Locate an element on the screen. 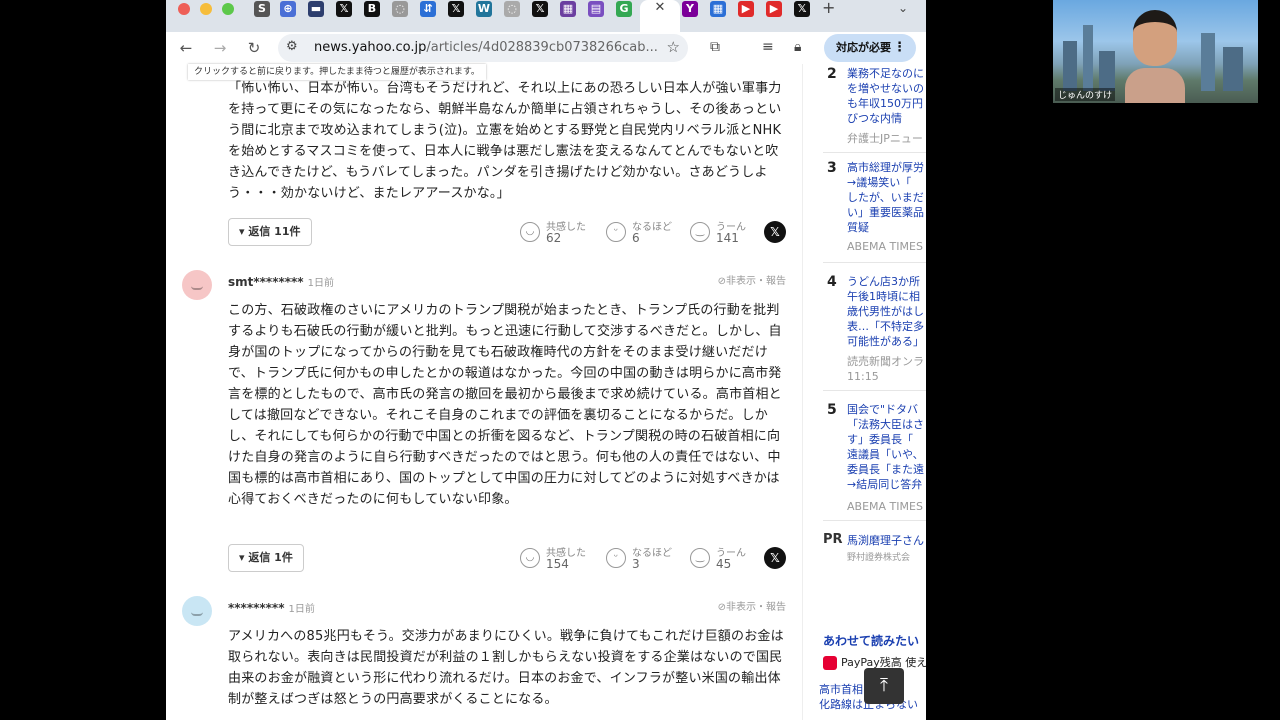 Image resolution: width=1280 pixels, height=720 pixels. reaction-count: 154 is located at coordinates (557, 564).